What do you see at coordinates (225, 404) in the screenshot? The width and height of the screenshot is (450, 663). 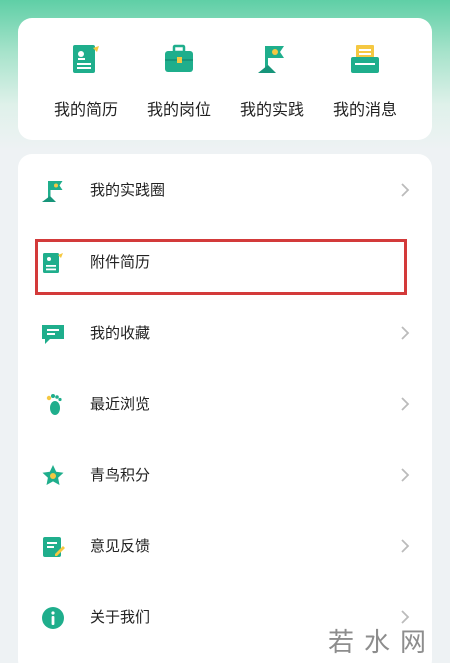 I see `menu-item-recent-views: 最近浏览` at bounding box center [225, 404].